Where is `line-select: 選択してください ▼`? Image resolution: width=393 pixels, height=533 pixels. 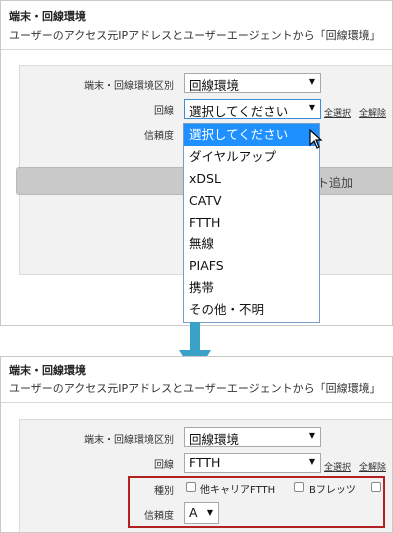
line-select: 選択してください ▼ is located at coordinates (252, 109).